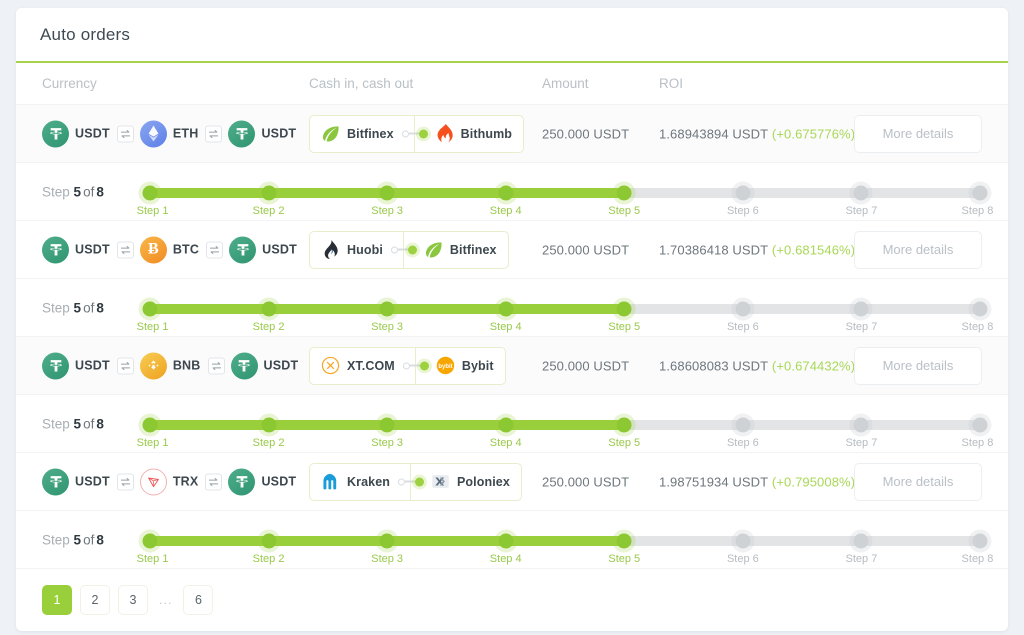 This screenshot has height=635, width=1024. What do you see at coordinates (512, 35) in the screenshot?
I see `card-header: Auto orders` at bounding box center [512, 35].